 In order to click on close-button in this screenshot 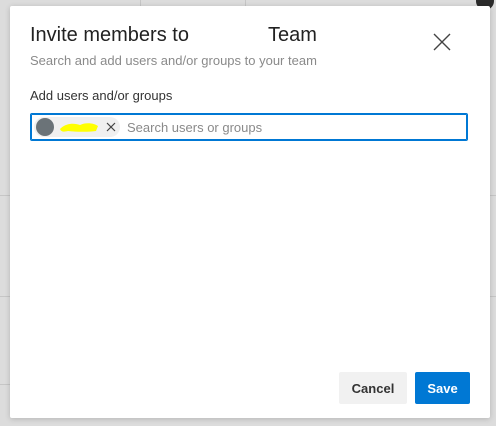, I will do `click(442, 42)`.